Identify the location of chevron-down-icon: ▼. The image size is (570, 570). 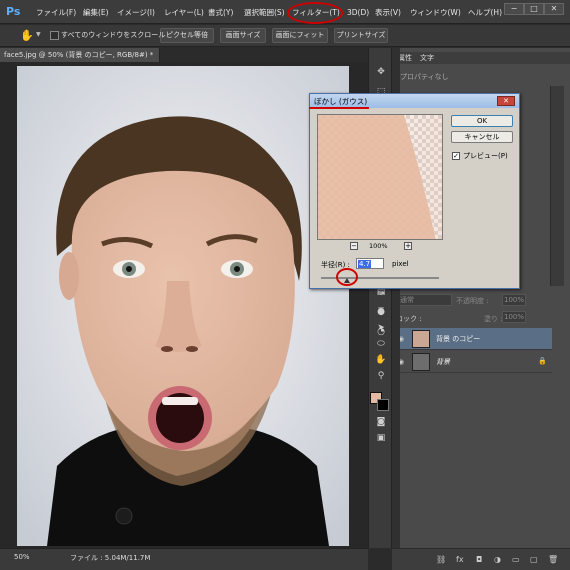
(38, 34).